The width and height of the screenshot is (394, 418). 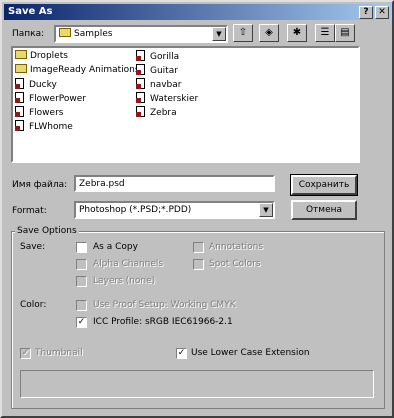 I want to click on use-proof-setup-label: Use Proof Setup: Working CMYK, so click(x=164, y=305).